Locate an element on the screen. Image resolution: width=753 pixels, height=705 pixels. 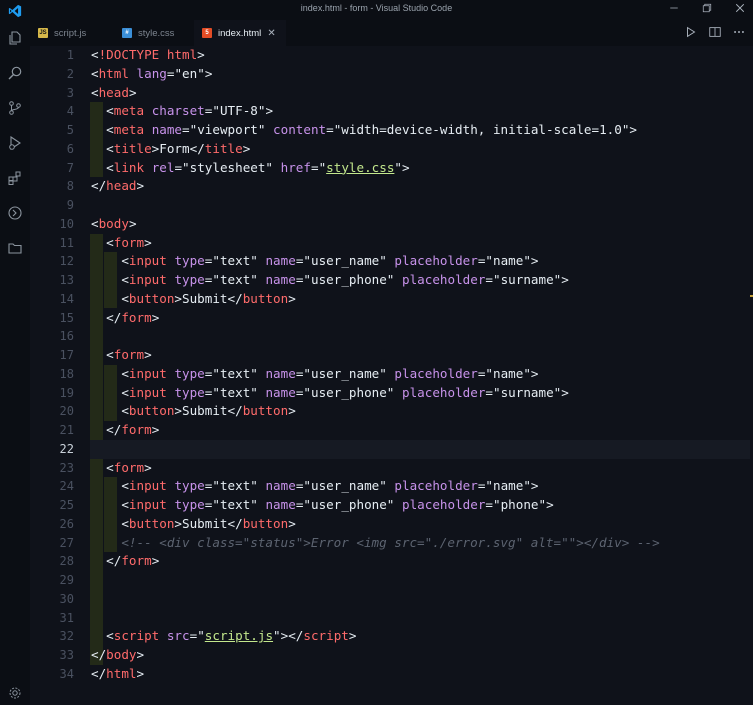
tab-index-html: 5 index.html ✕ is located at coordinates (240, 33).